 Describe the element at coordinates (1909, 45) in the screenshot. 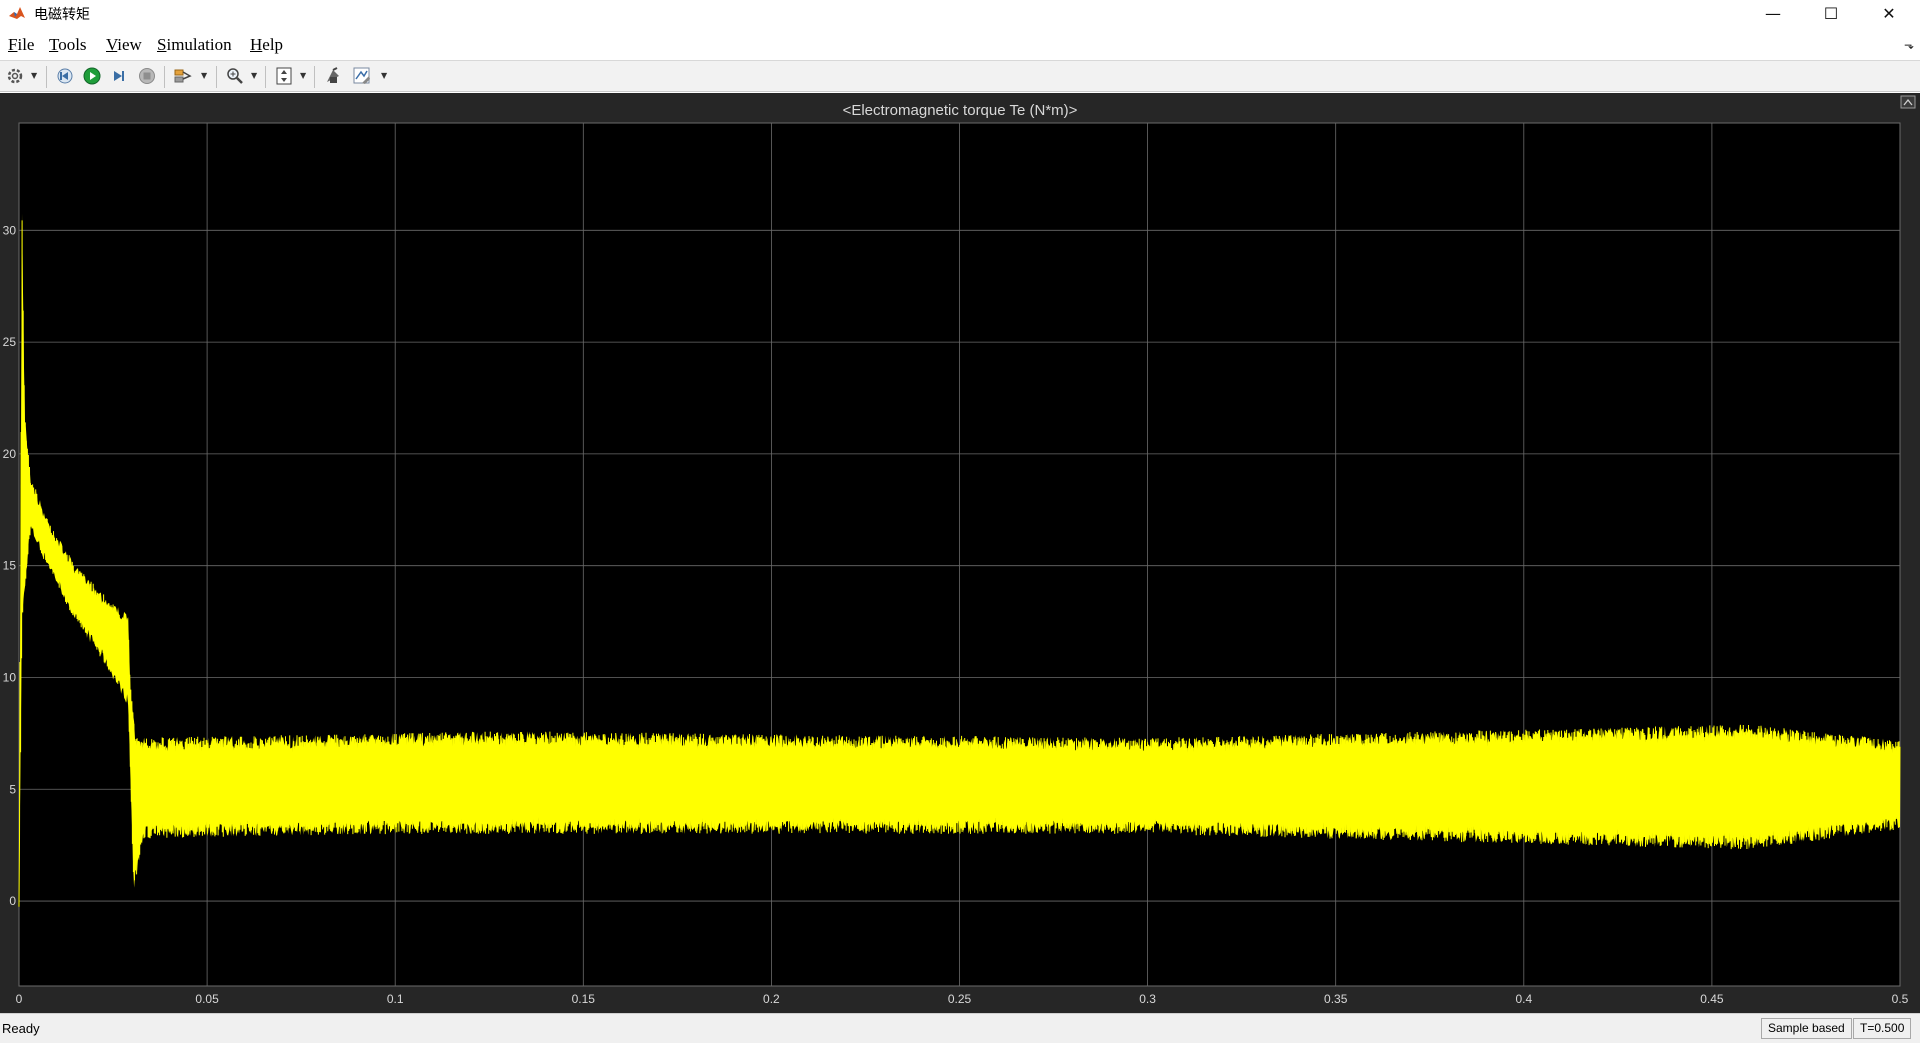

I see `undock-icon: ⬎` at that location.